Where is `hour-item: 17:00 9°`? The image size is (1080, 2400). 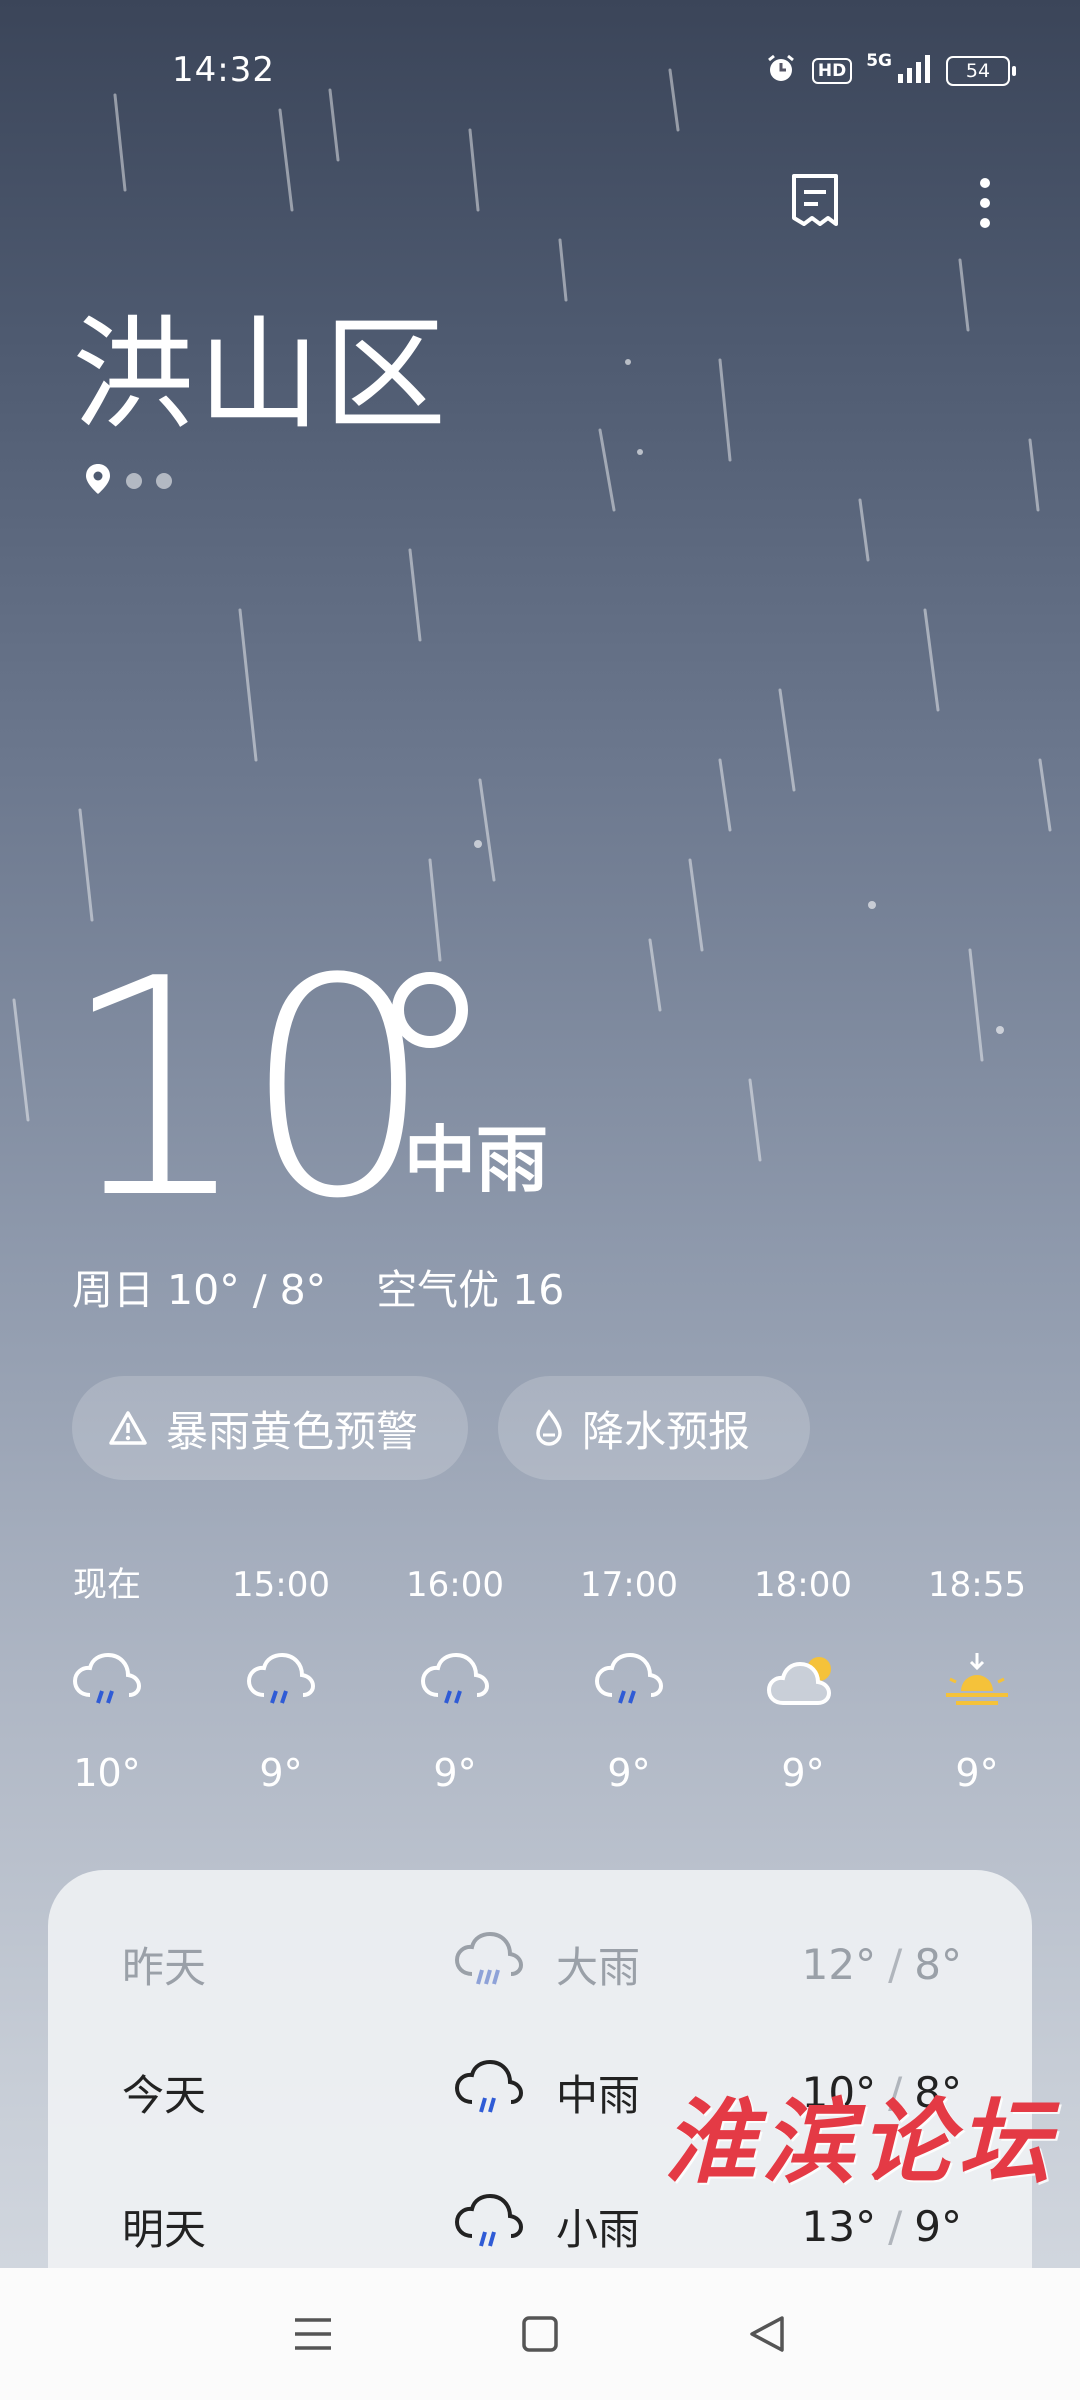 hour-item: 17:00 9° is located at coordinates (629, 1679).